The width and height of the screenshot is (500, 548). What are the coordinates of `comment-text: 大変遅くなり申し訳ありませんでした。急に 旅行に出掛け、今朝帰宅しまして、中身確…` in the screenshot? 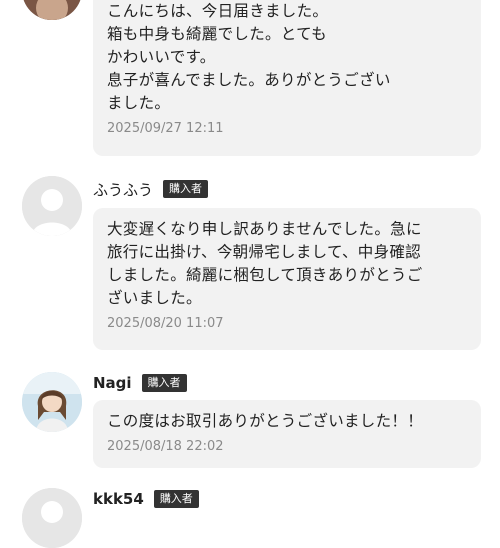 It's located at (265, 263).